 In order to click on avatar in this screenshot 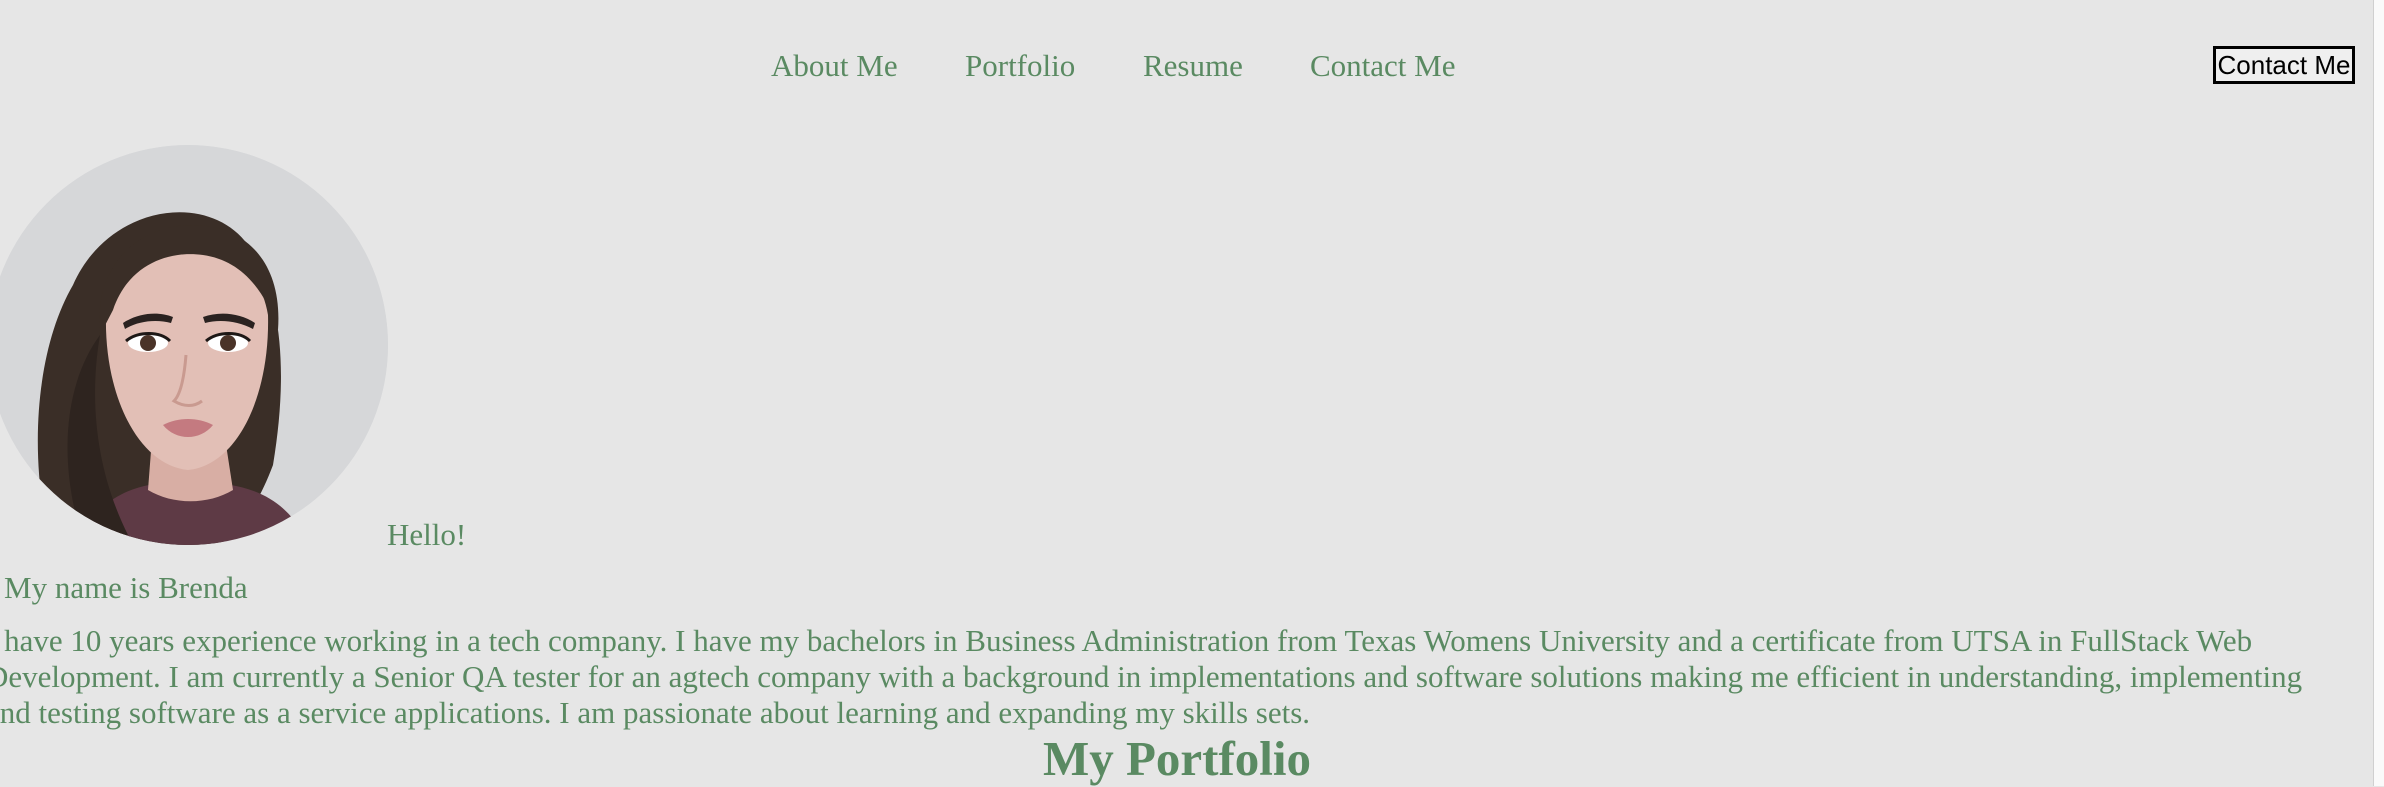, I will do `click(194, 345)`.